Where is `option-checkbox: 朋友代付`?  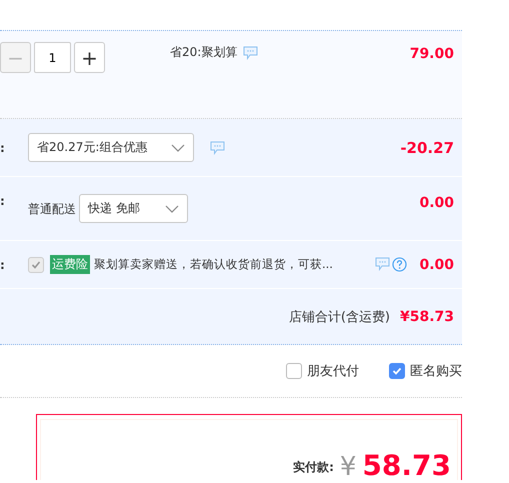
option-checkbox: 朋友代付 is located at coordinates (322, 371).